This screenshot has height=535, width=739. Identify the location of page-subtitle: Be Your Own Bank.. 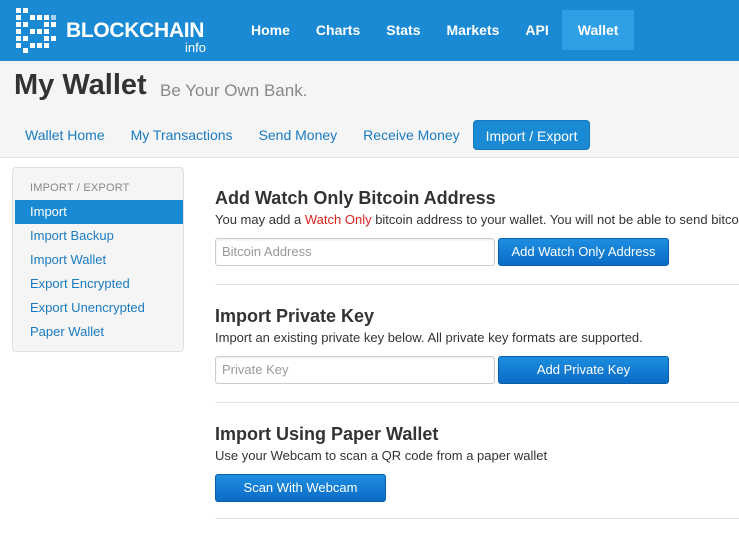
(234, 90).